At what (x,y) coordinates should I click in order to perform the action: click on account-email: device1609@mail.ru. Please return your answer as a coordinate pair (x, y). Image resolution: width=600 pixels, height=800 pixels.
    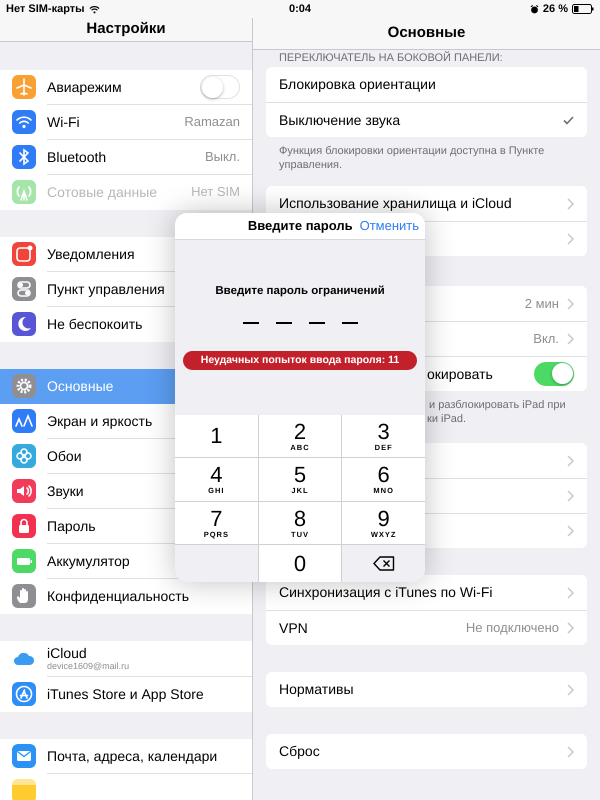
    Looking at the image, I should click on (88, 666).